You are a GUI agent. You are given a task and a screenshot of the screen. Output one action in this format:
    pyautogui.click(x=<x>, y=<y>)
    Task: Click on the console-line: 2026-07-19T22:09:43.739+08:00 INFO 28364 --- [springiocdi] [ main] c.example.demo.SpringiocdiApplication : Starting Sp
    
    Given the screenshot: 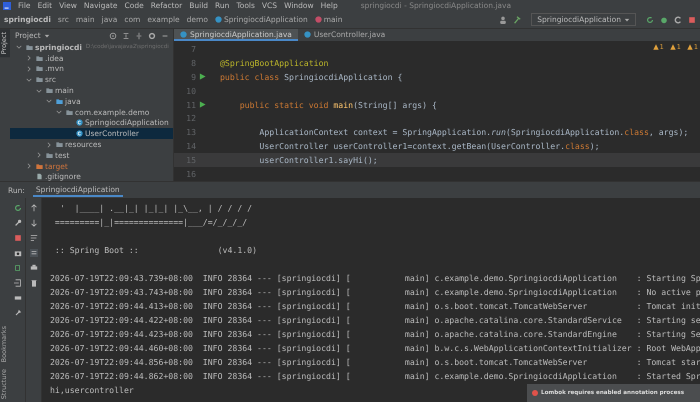 What is the action you would take?
    pyautogui.click(x=375, y=278)
    